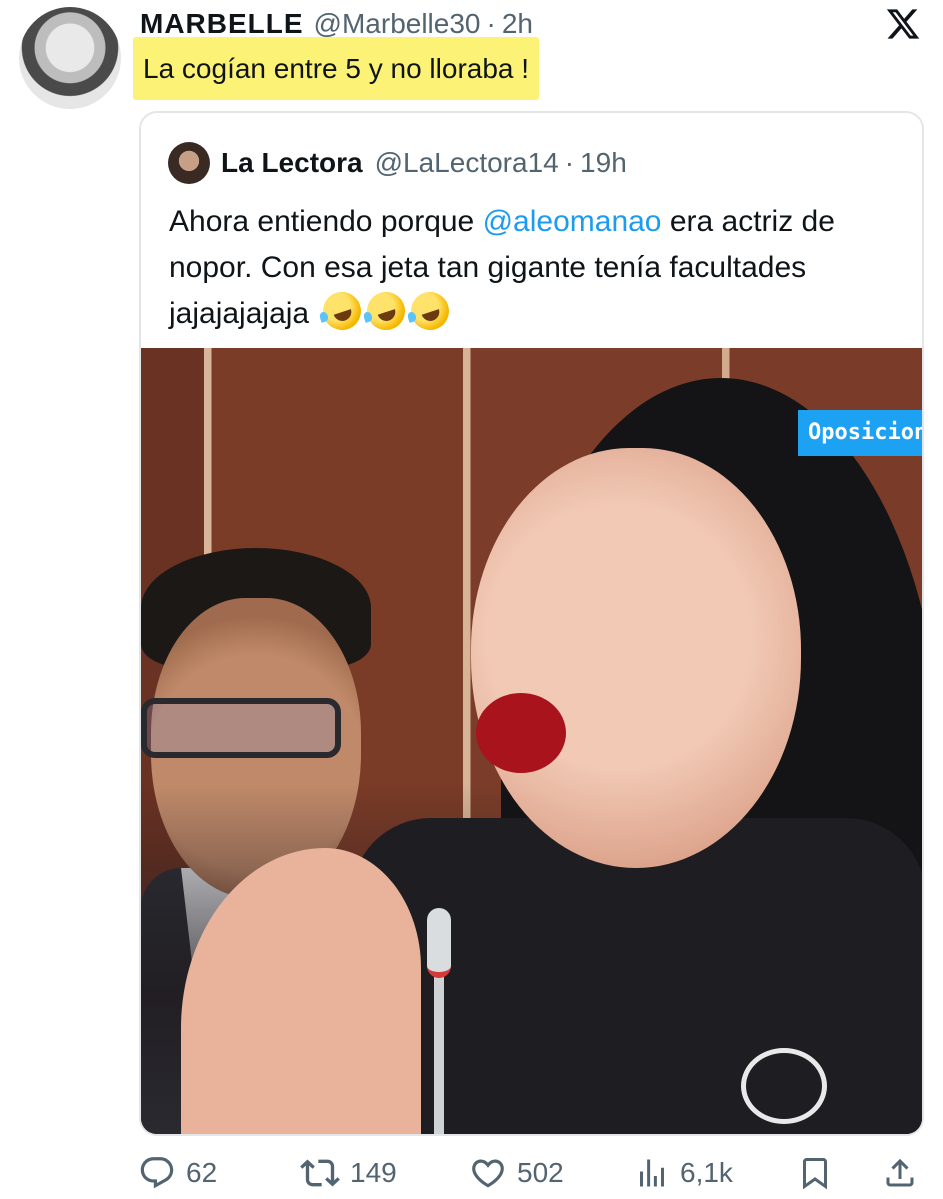 Image resolution: width=943 pixels, height=1199 pixels. What do you see at coordinates (222, 24) in the screenshot?
I see `author-display-name: MARBELLE` at bounding box center [222, 24].